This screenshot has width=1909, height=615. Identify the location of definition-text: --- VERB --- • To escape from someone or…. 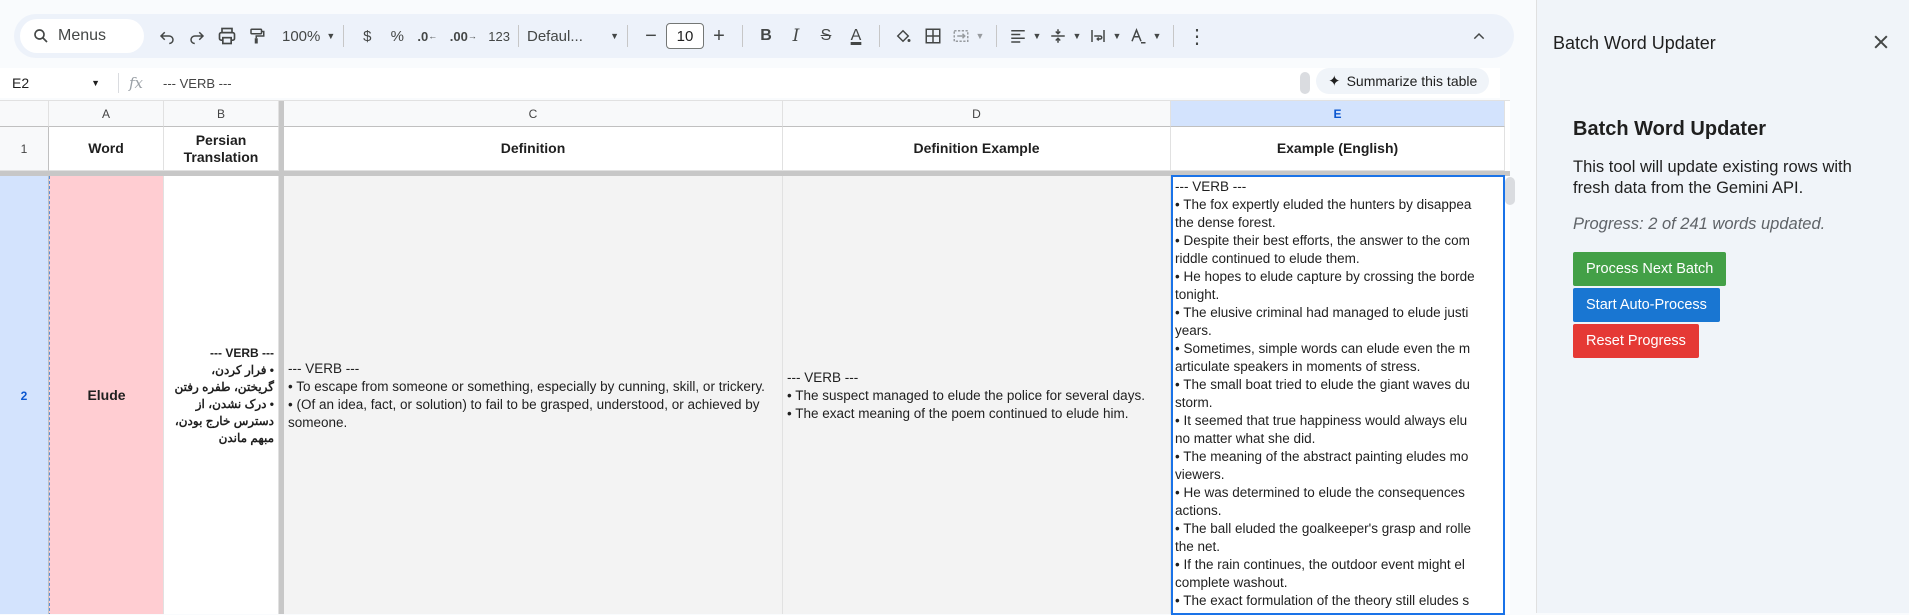
(526, 395).